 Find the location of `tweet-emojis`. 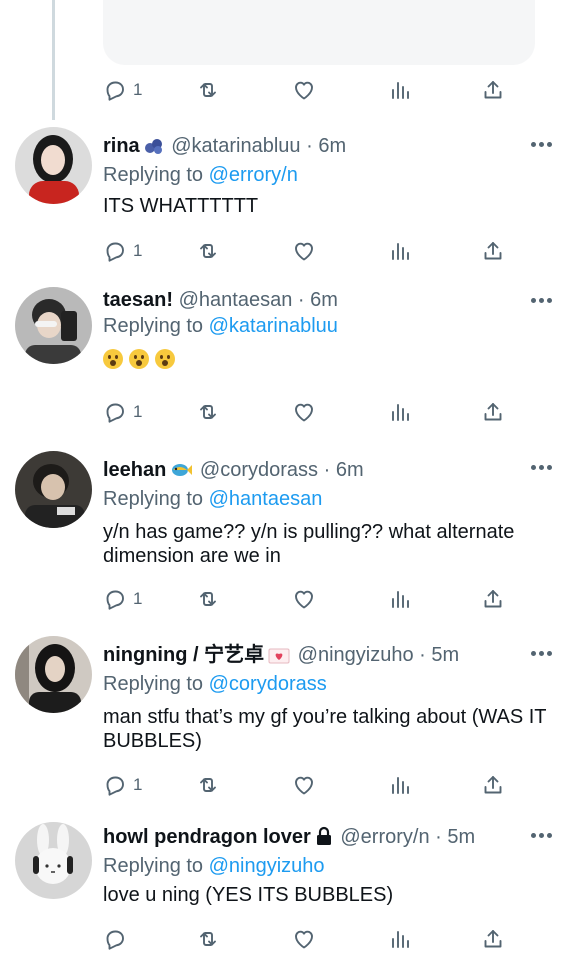

tweet-emojis is located at coordinates (329, 359).